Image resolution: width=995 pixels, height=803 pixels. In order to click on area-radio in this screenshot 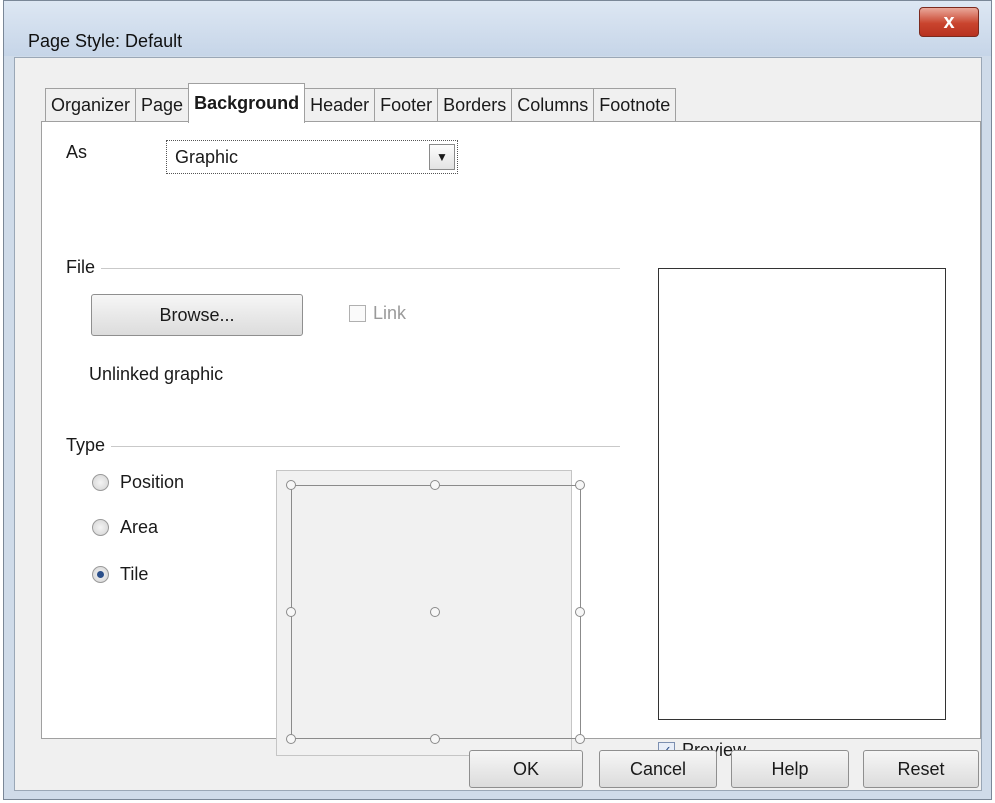, I will do `click(100, 527)`.